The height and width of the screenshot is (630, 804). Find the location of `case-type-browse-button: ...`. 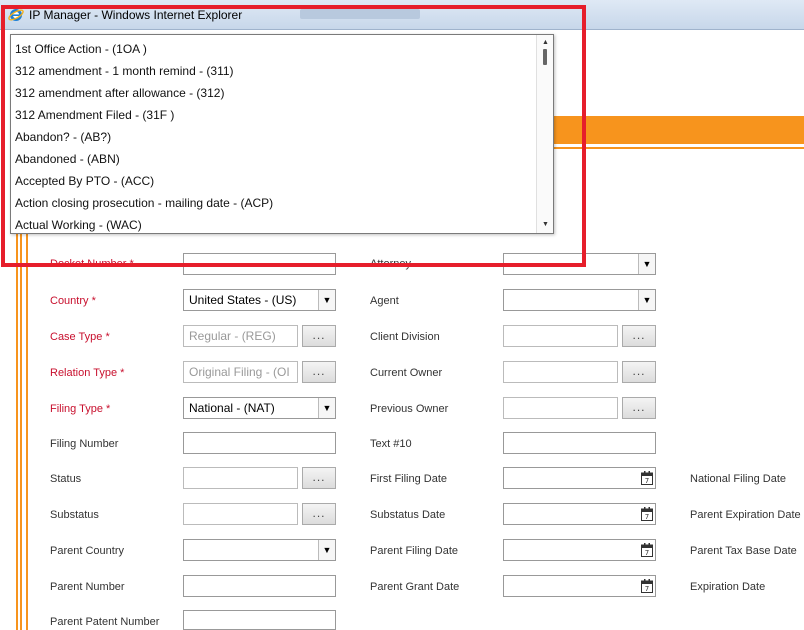

case-type-browse-button: ... is located at coordinates (319, 336).